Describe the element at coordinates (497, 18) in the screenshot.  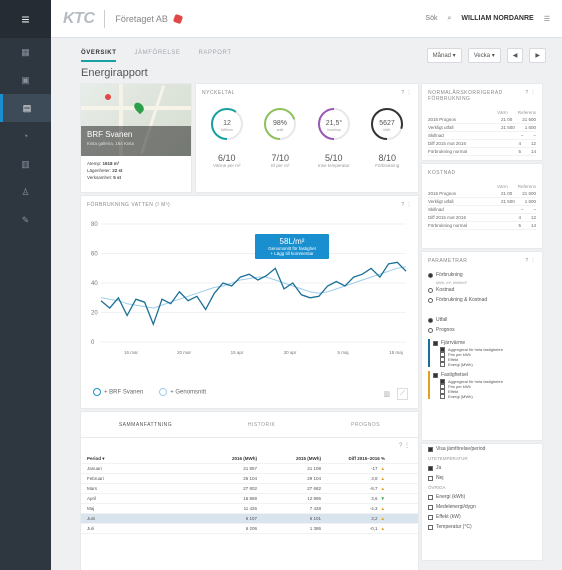
I see `user-name: WILLIAM NORDANRE` at that location.